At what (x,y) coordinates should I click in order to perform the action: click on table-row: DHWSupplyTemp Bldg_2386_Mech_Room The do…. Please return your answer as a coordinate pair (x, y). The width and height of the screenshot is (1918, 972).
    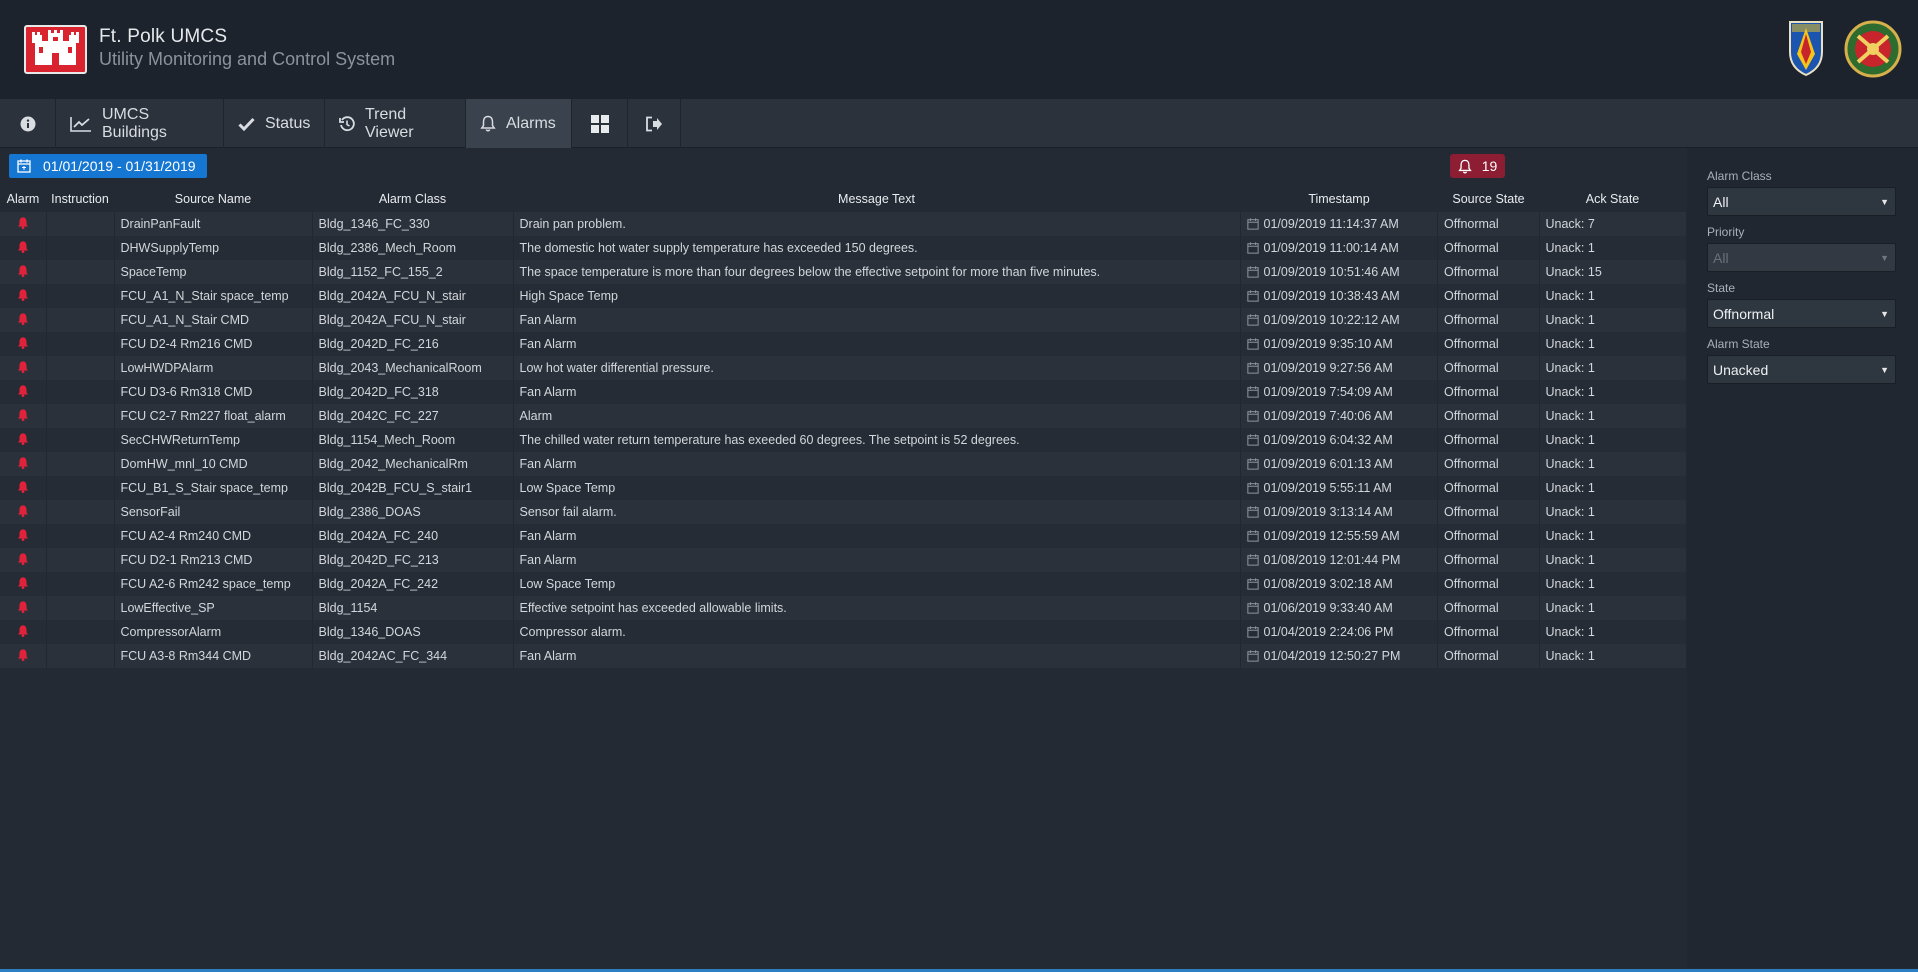
    Looking at the image, I should click on (843, 248).